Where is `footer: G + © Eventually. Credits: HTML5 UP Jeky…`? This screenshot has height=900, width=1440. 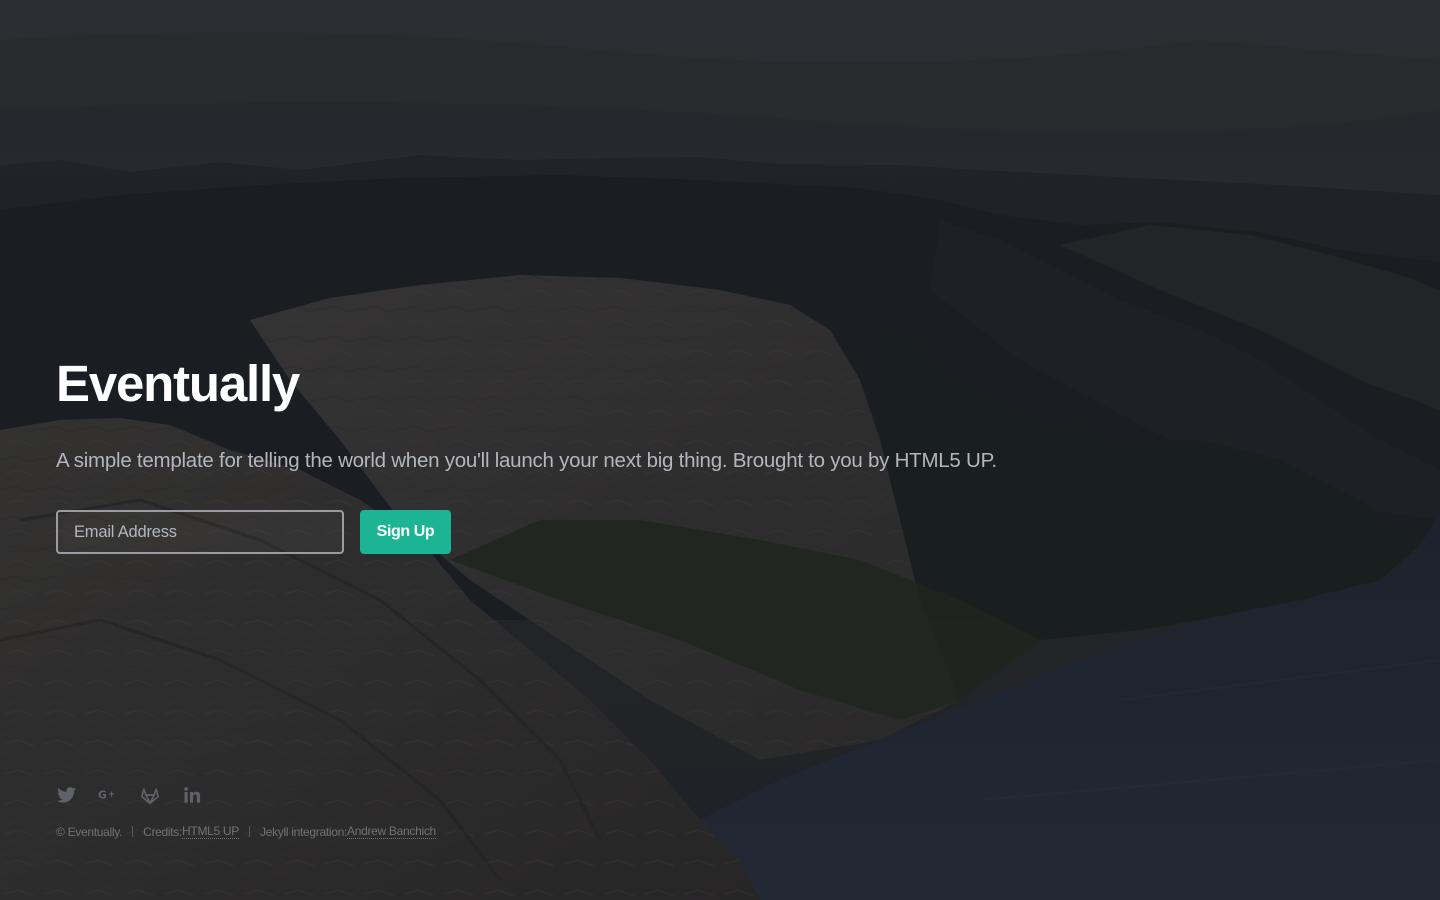 footer: G + © Eventually. Credits: HTML5 UP Jeky… is located at coordinates (246, 811).